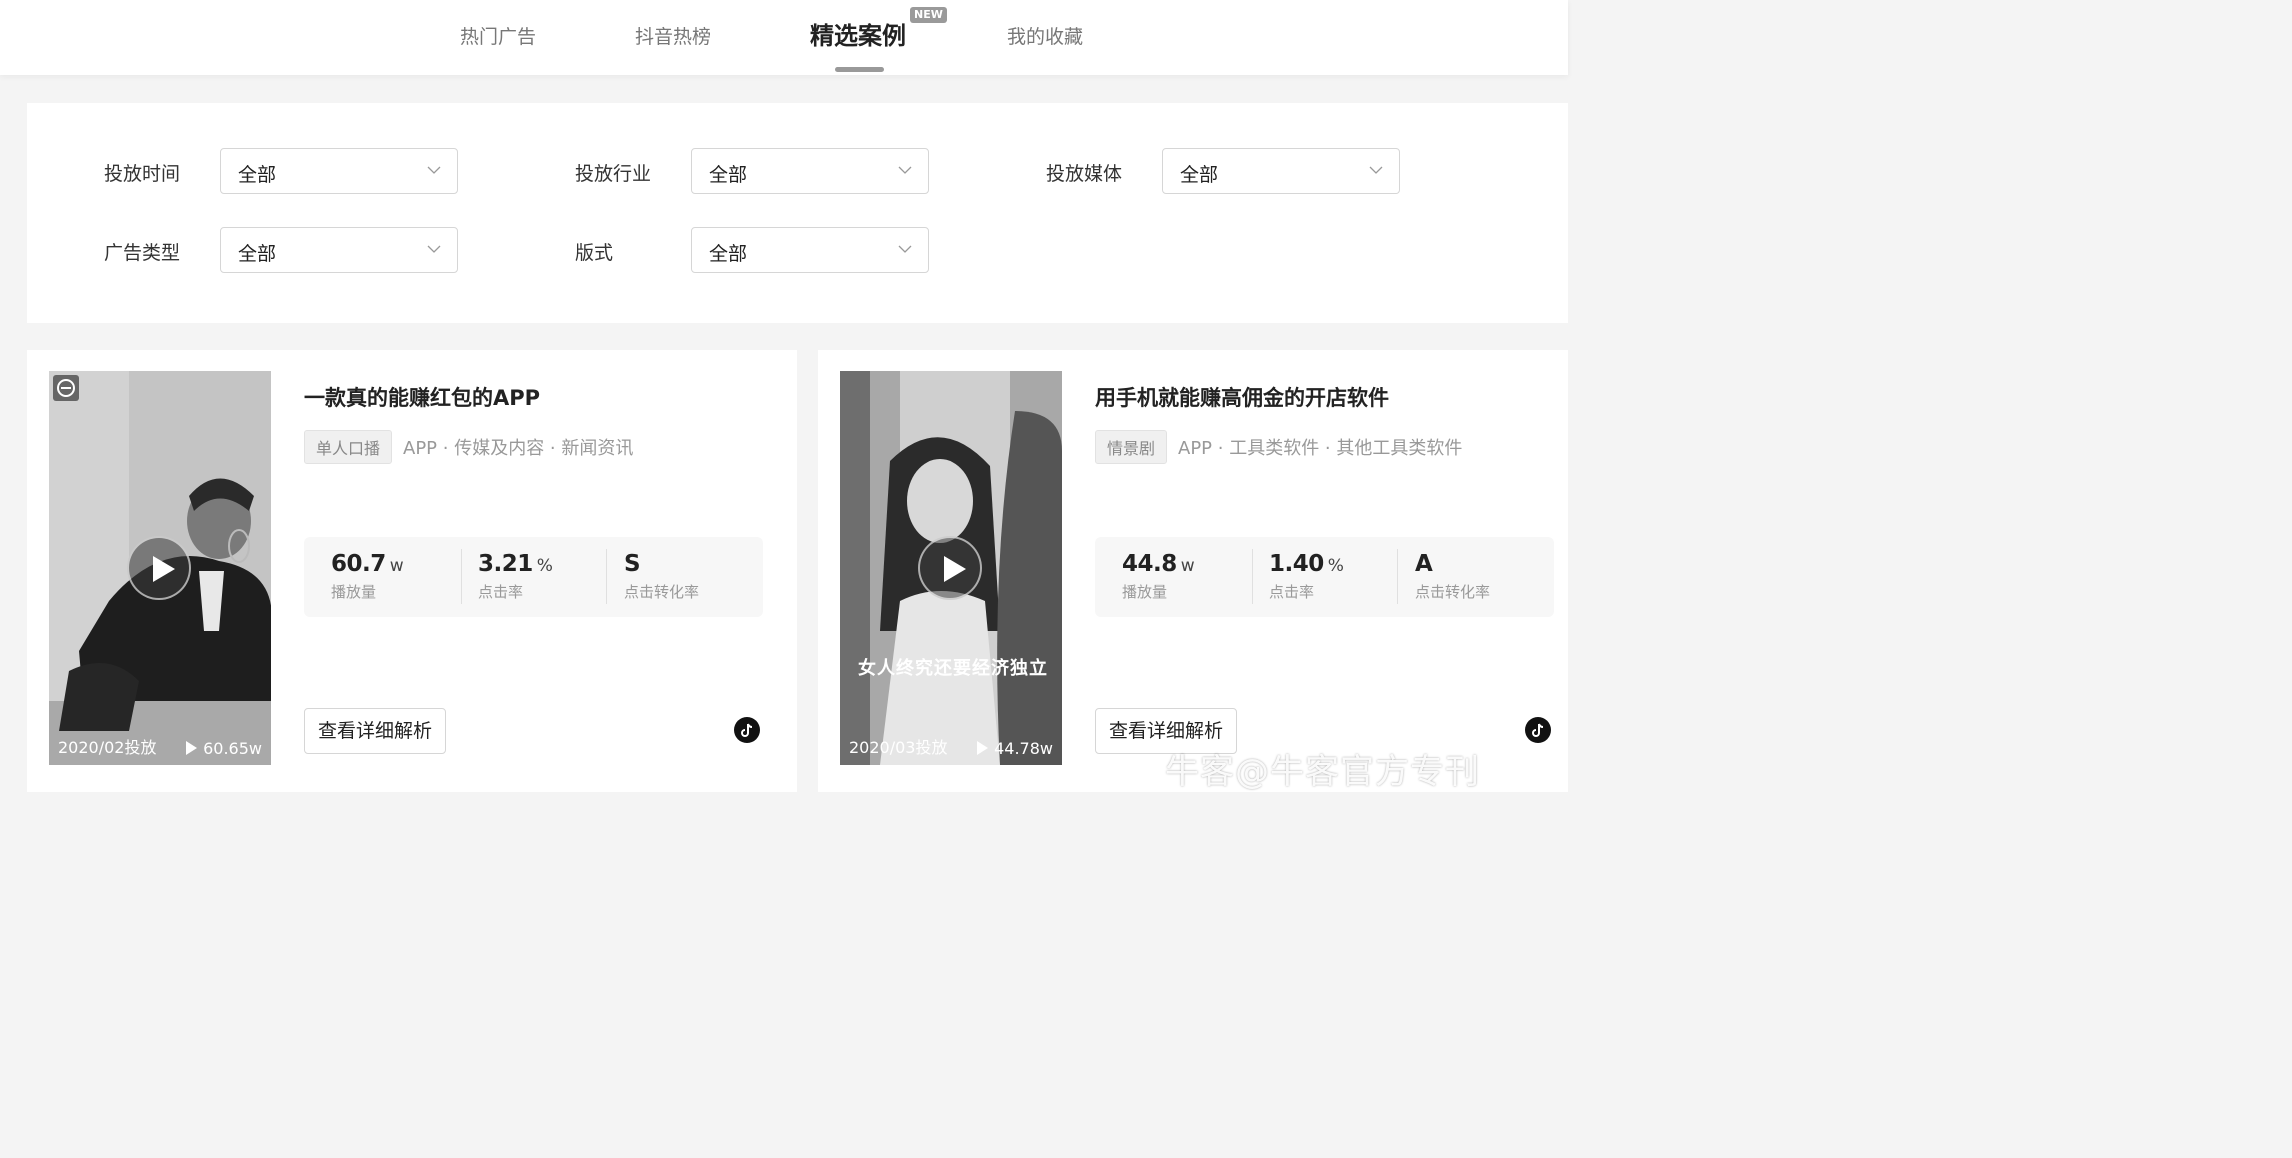  What do you see at coordinates (422, 397) in the screenshot?
I see `case-title: 一款真的能赚红包的APP` at bounding box center [422, 397].